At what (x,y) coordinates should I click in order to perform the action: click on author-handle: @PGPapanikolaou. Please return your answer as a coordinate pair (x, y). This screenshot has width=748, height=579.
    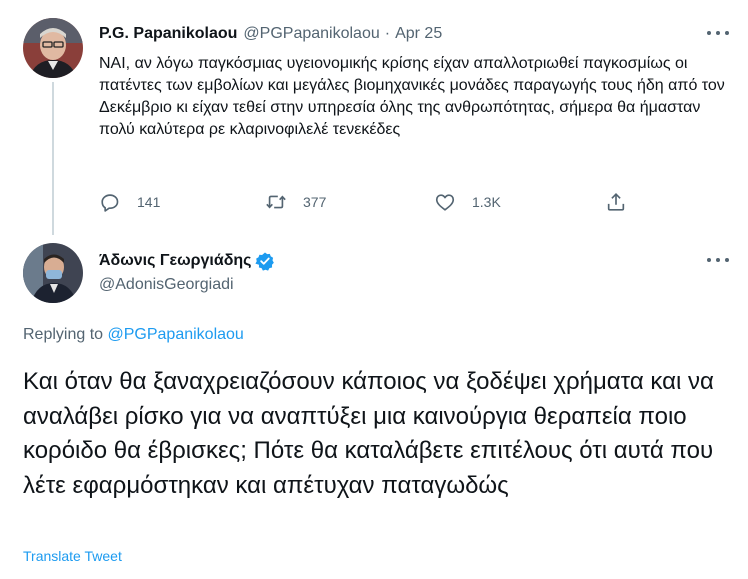
    Looking at the image, I should click on (311, 34).